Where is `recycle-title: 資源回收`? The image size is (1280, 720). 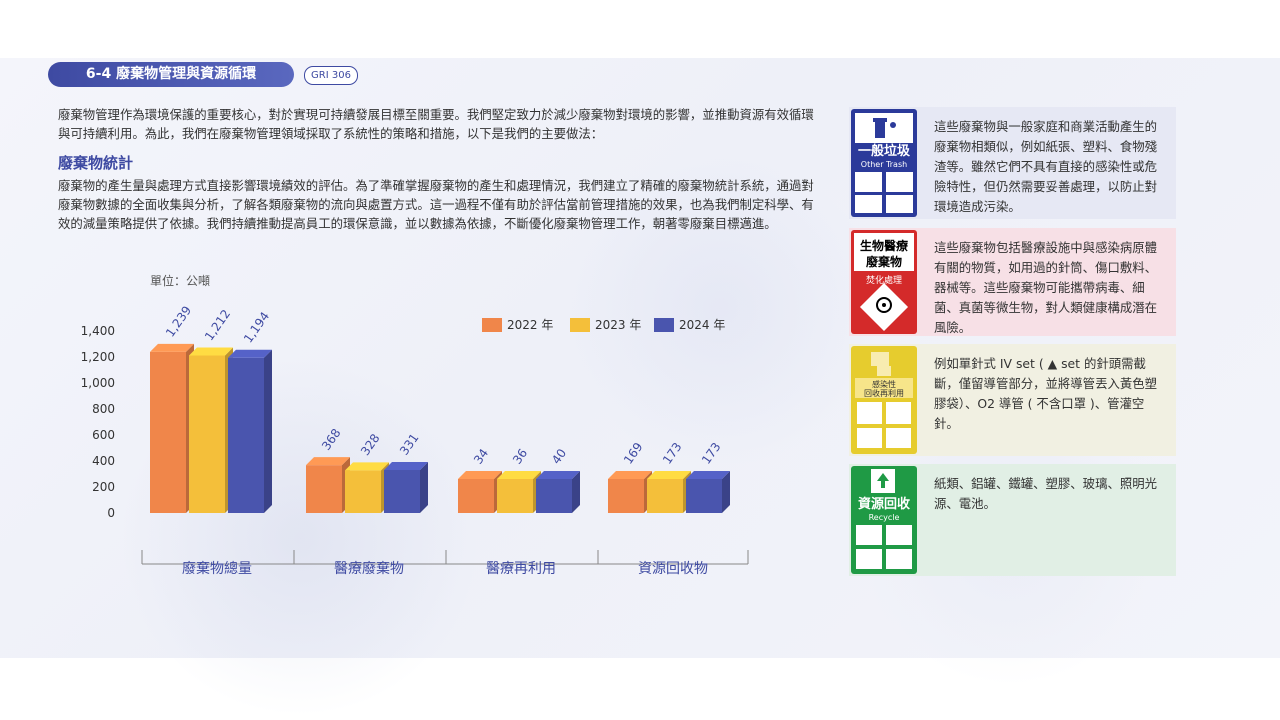 recycle-title: 資源回收 is located at coordinates (884, 504).